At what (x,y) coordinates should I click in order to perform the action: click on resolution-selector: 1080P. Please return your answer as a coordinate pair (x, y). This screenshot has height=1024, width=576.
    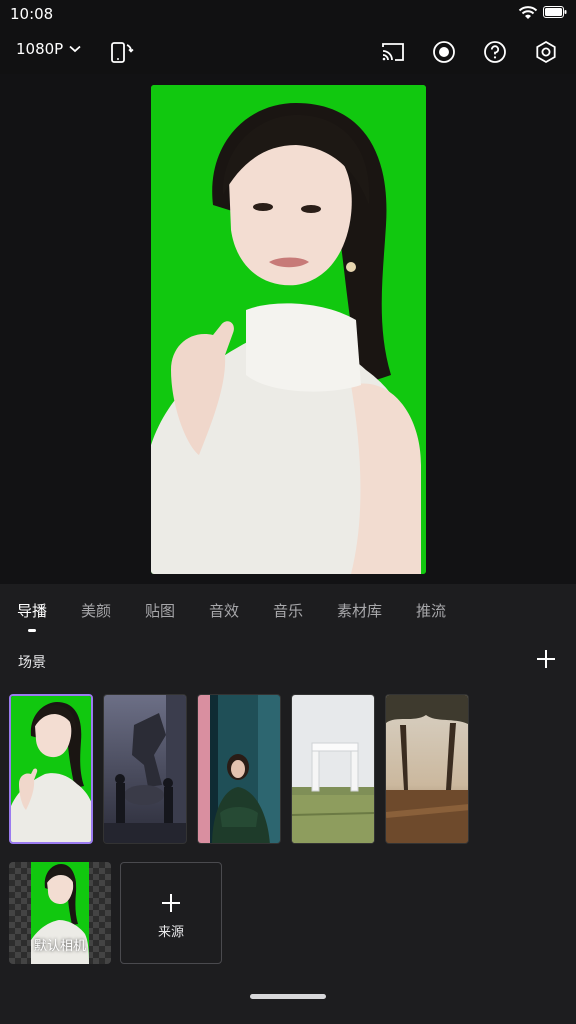
    Looking at the image, I should click on (48, 49).